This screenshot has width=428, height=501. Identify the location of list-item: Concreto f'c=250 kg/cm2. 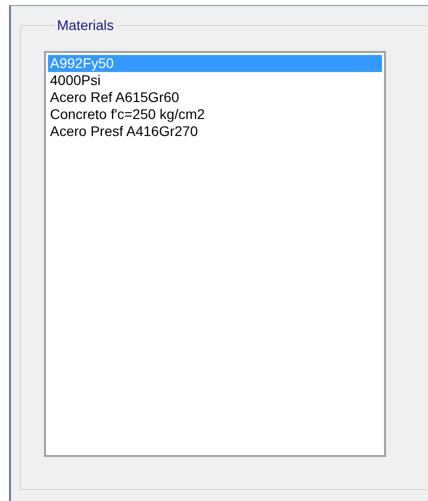
(215, 114).